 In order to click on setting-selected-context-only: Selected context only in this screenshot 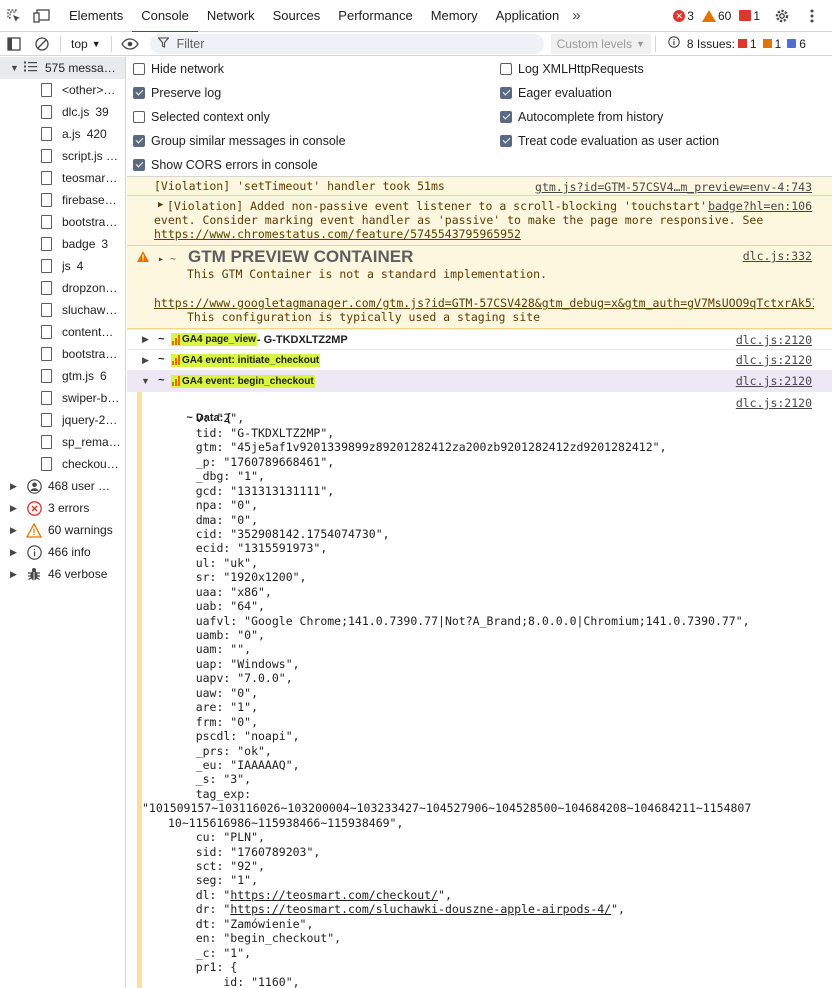, I will do `click(201, 117)`.